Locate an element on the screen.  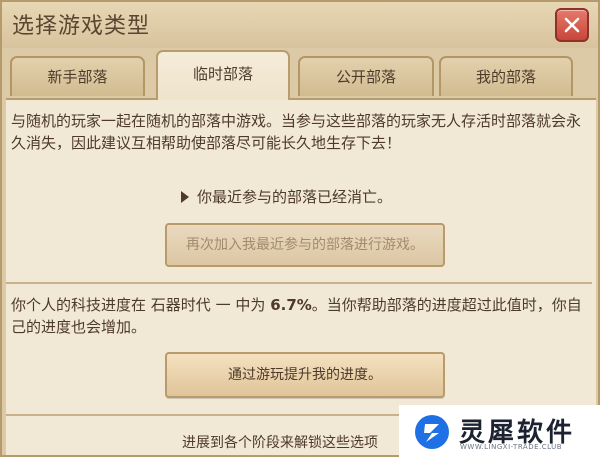
tab-newbie-tribe: 新手部落 is located at coordinates (77, 76).